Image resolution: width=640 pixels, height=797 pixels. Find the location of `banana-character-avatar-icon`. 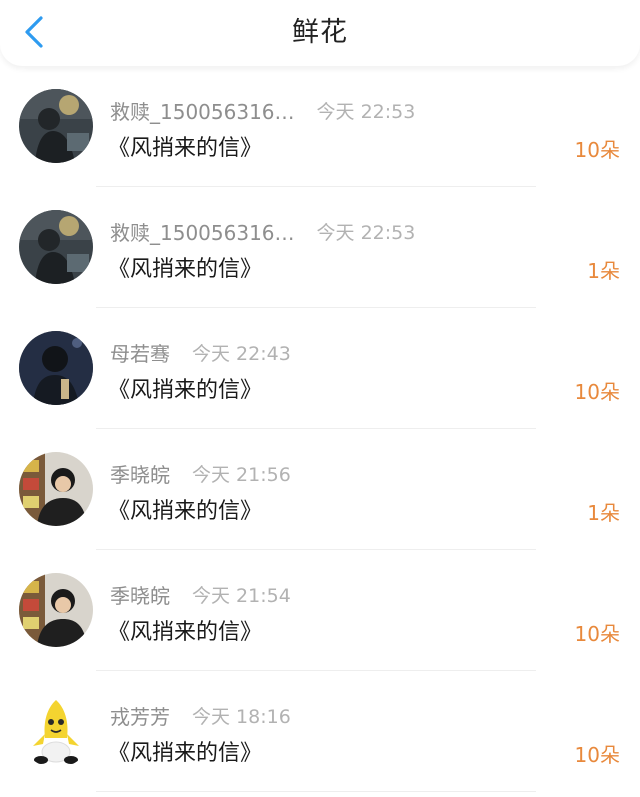

banana-character-avatar-icon is located at coordinates (56, 731).